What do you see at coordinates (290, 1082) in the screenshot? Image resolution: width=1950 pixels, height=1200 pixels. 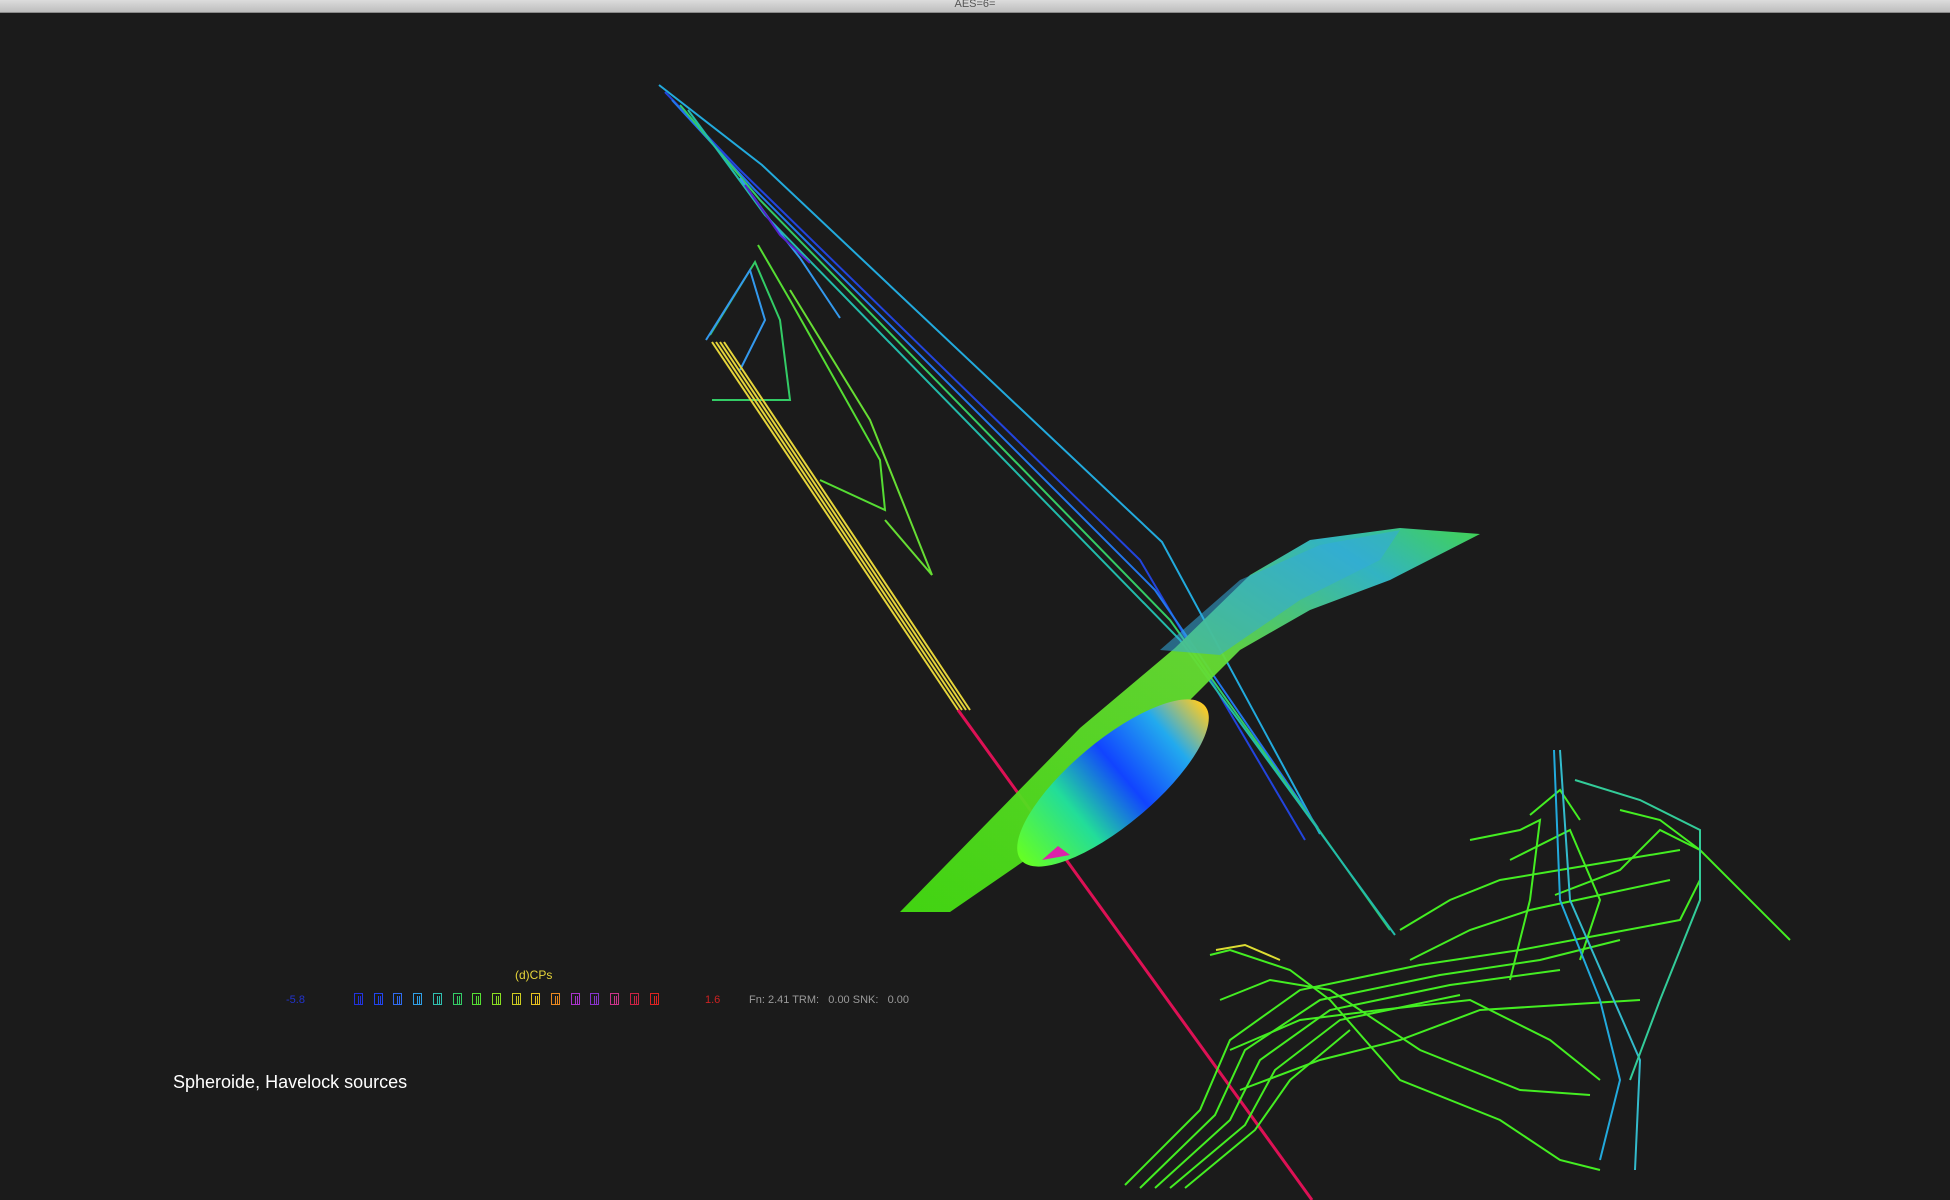 I see `scene-caption: Spheroide, Havelock sources` at bounding box center [290, 1082].